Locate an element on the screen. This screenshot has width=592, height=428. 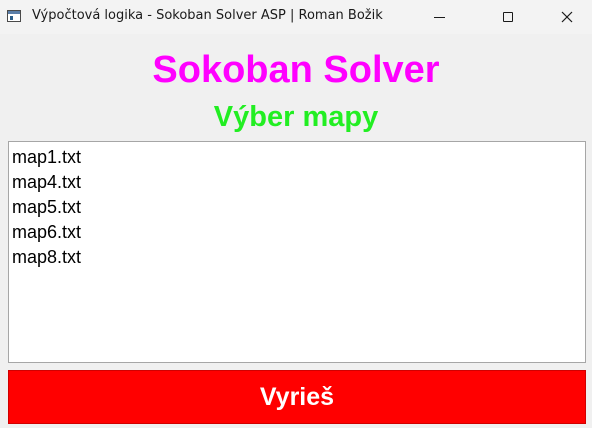
app-window-icon is located at coordinates (14, 16).